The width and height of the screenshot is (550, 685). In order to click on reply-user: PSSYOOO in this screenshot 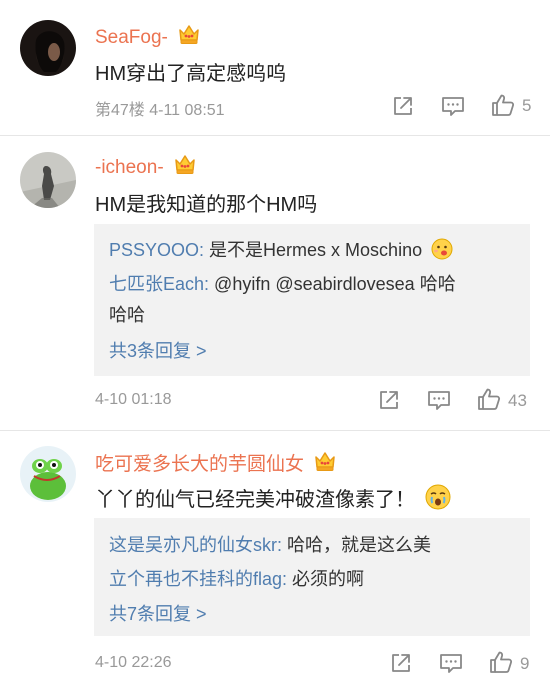, I will do `click(154, 250)`.